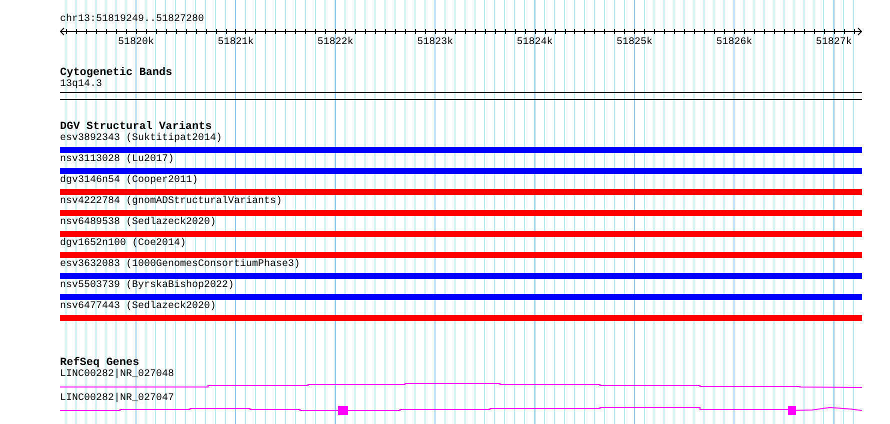 This screenshot has width=890, height=424. What do you see at coordinates (734, 42) in the screenshot?
I see `tick-label: 51826k` at bounding box center [734, 42].